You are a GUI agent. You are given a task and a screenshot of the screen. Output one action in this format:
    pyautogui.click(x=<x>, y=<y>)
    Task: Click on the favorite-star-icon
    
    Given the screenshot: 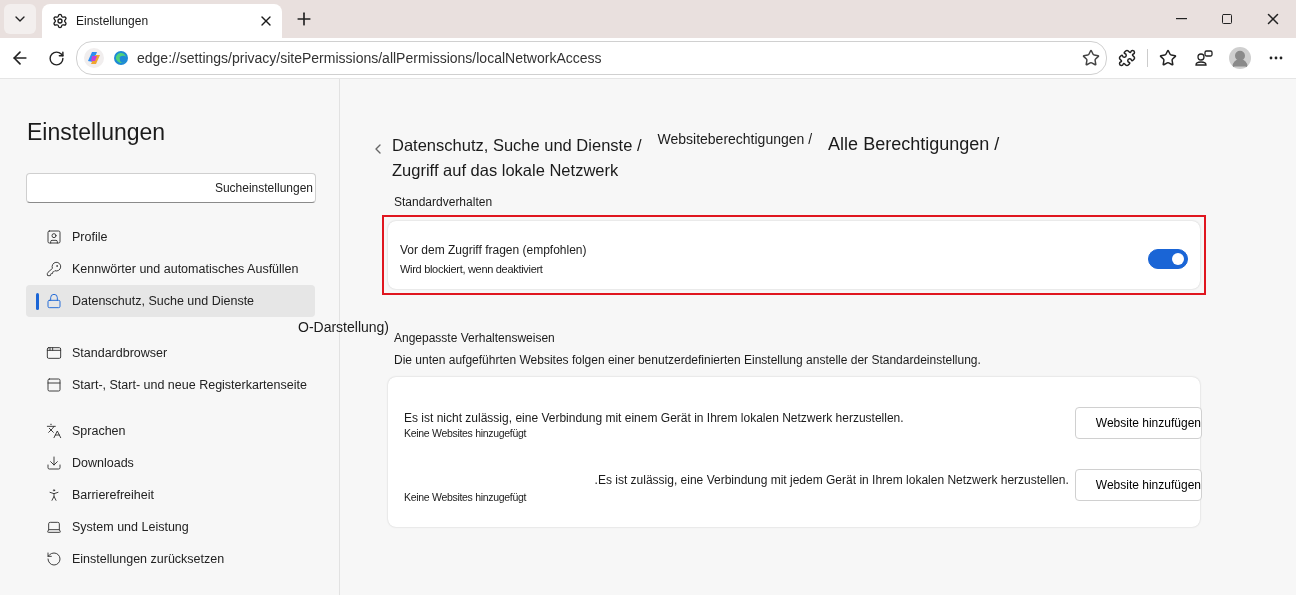 What is the action you would take?
    pyautogui.click(x=1091, y=58)
    